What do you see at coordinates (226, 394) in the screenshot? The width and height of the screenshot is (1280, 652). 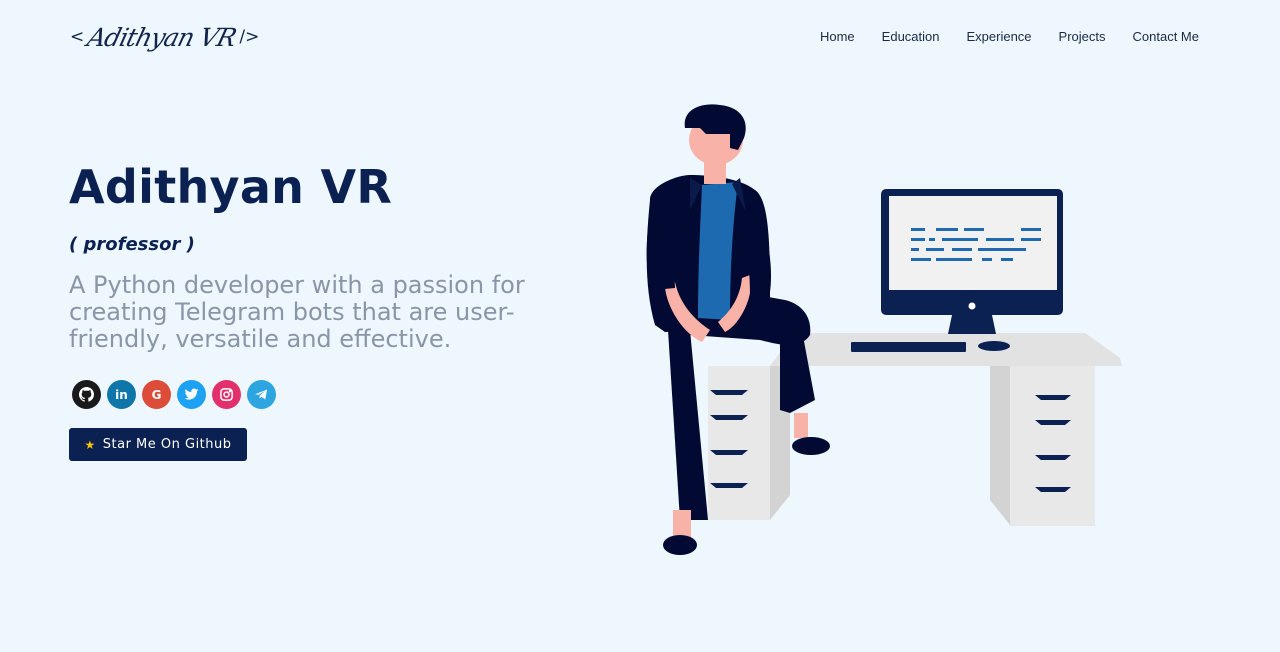 I see `instagram-icon` at bounding box center [226, 394].